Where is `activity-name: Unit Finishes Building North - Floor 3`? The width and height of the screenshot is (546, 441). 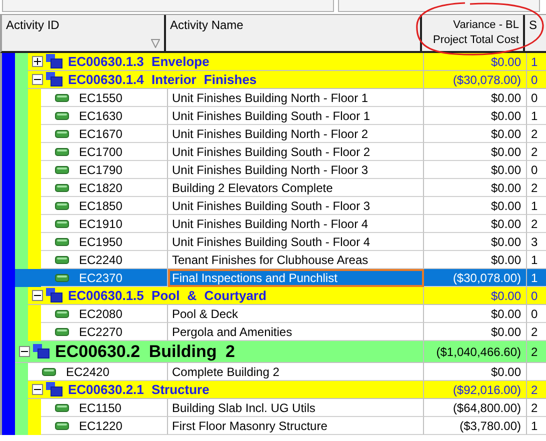
activity-name: Unit Finishes Building North - Floor 3 is located at coordinates (296, 170).